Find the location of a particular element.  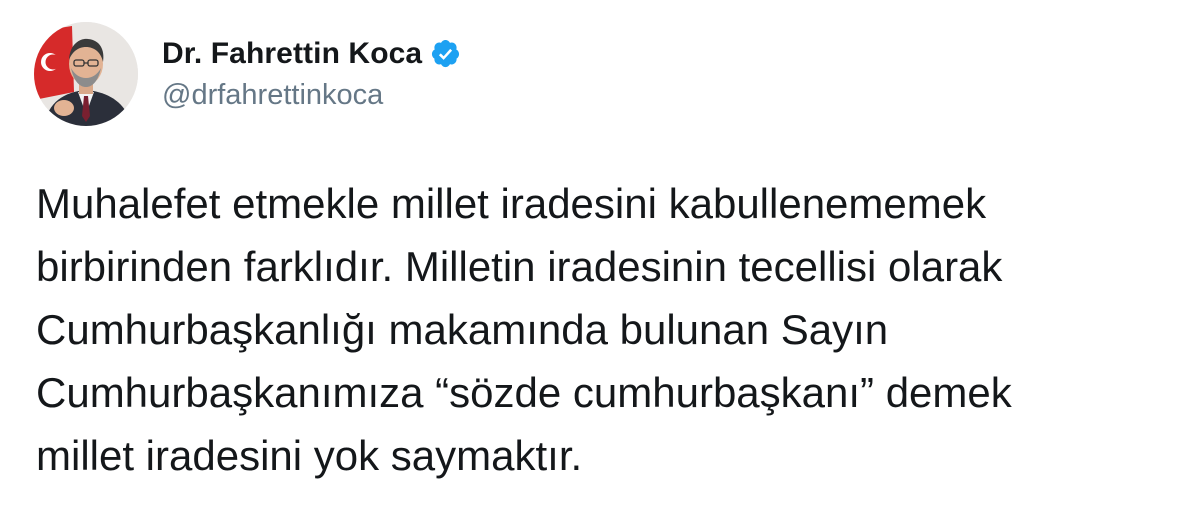

tweet-header: Dr. Fahrettin Koca @drfahrettinkoca is located at coordinates (247, 74).